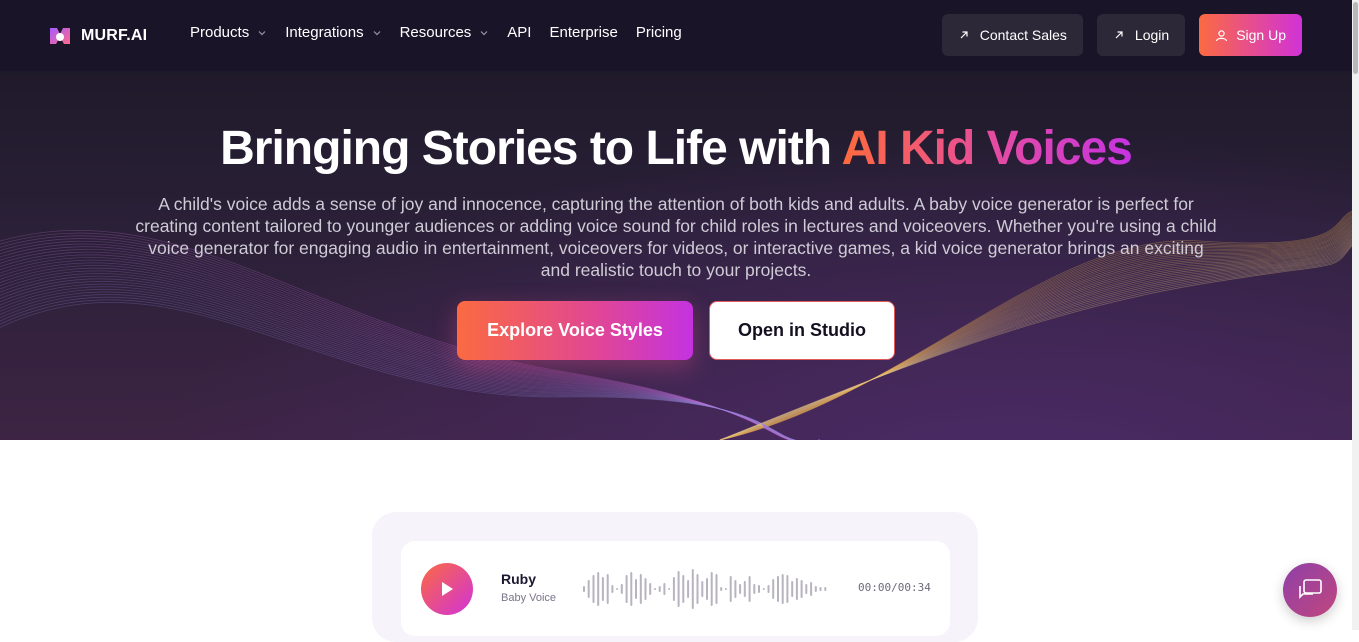  I want to click on playback-time: 00:00/00:34, so click(894, 587).